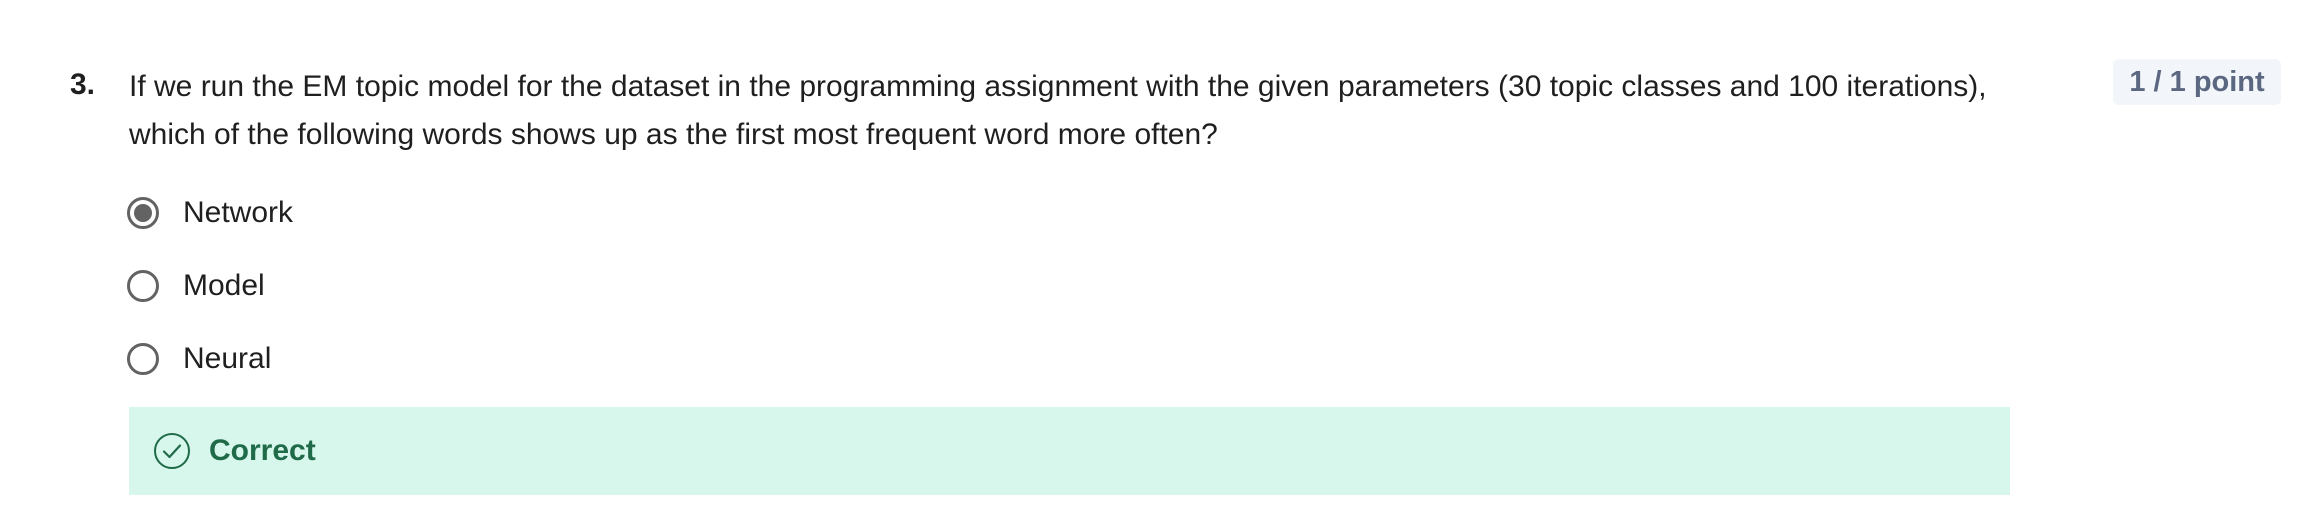 The image size is (2300, 516). I want to click on radio-selected-icon, so click(143, 213).